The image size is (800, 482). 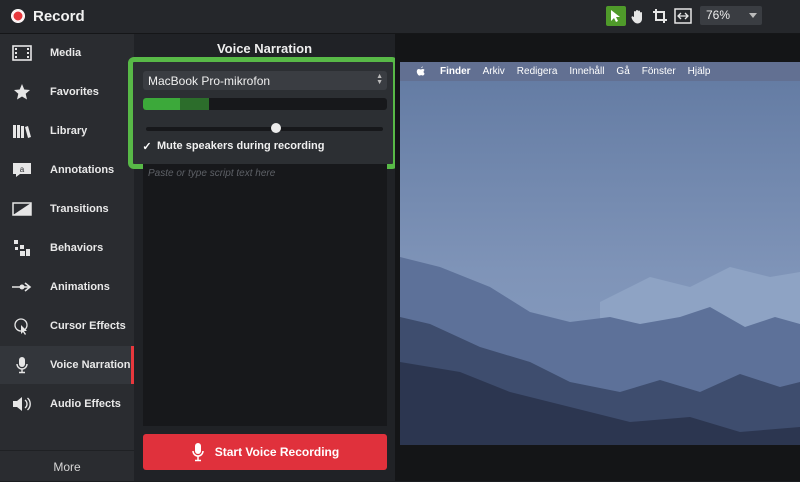 I want to click on sidebar-item-cursor-effects: Cursor Effects, so click(x=67, y=326).